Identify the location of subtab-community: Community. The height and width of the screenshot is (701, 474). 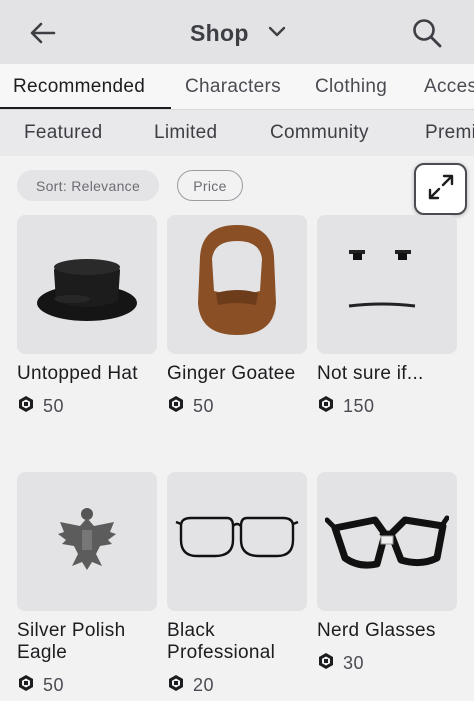
(319, 133).